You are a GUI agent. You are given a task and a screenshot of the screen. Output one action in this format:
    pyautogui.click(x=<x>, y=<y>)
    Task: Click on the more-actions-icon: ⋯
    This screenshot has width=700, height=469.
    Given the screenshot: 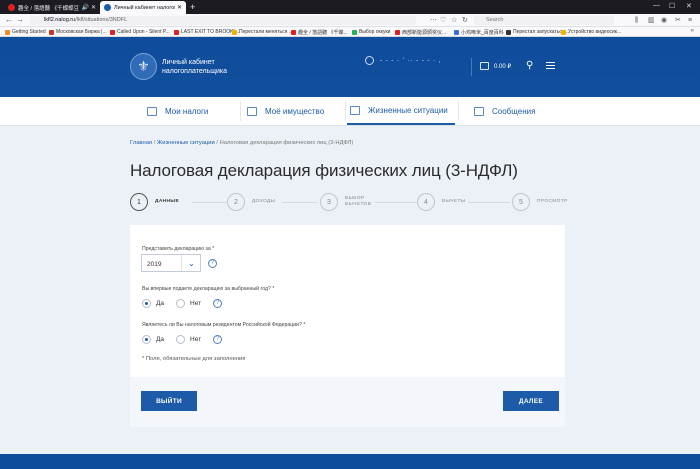 What is the action you would take?
    pyautogui.click(x=433, y=20)
    